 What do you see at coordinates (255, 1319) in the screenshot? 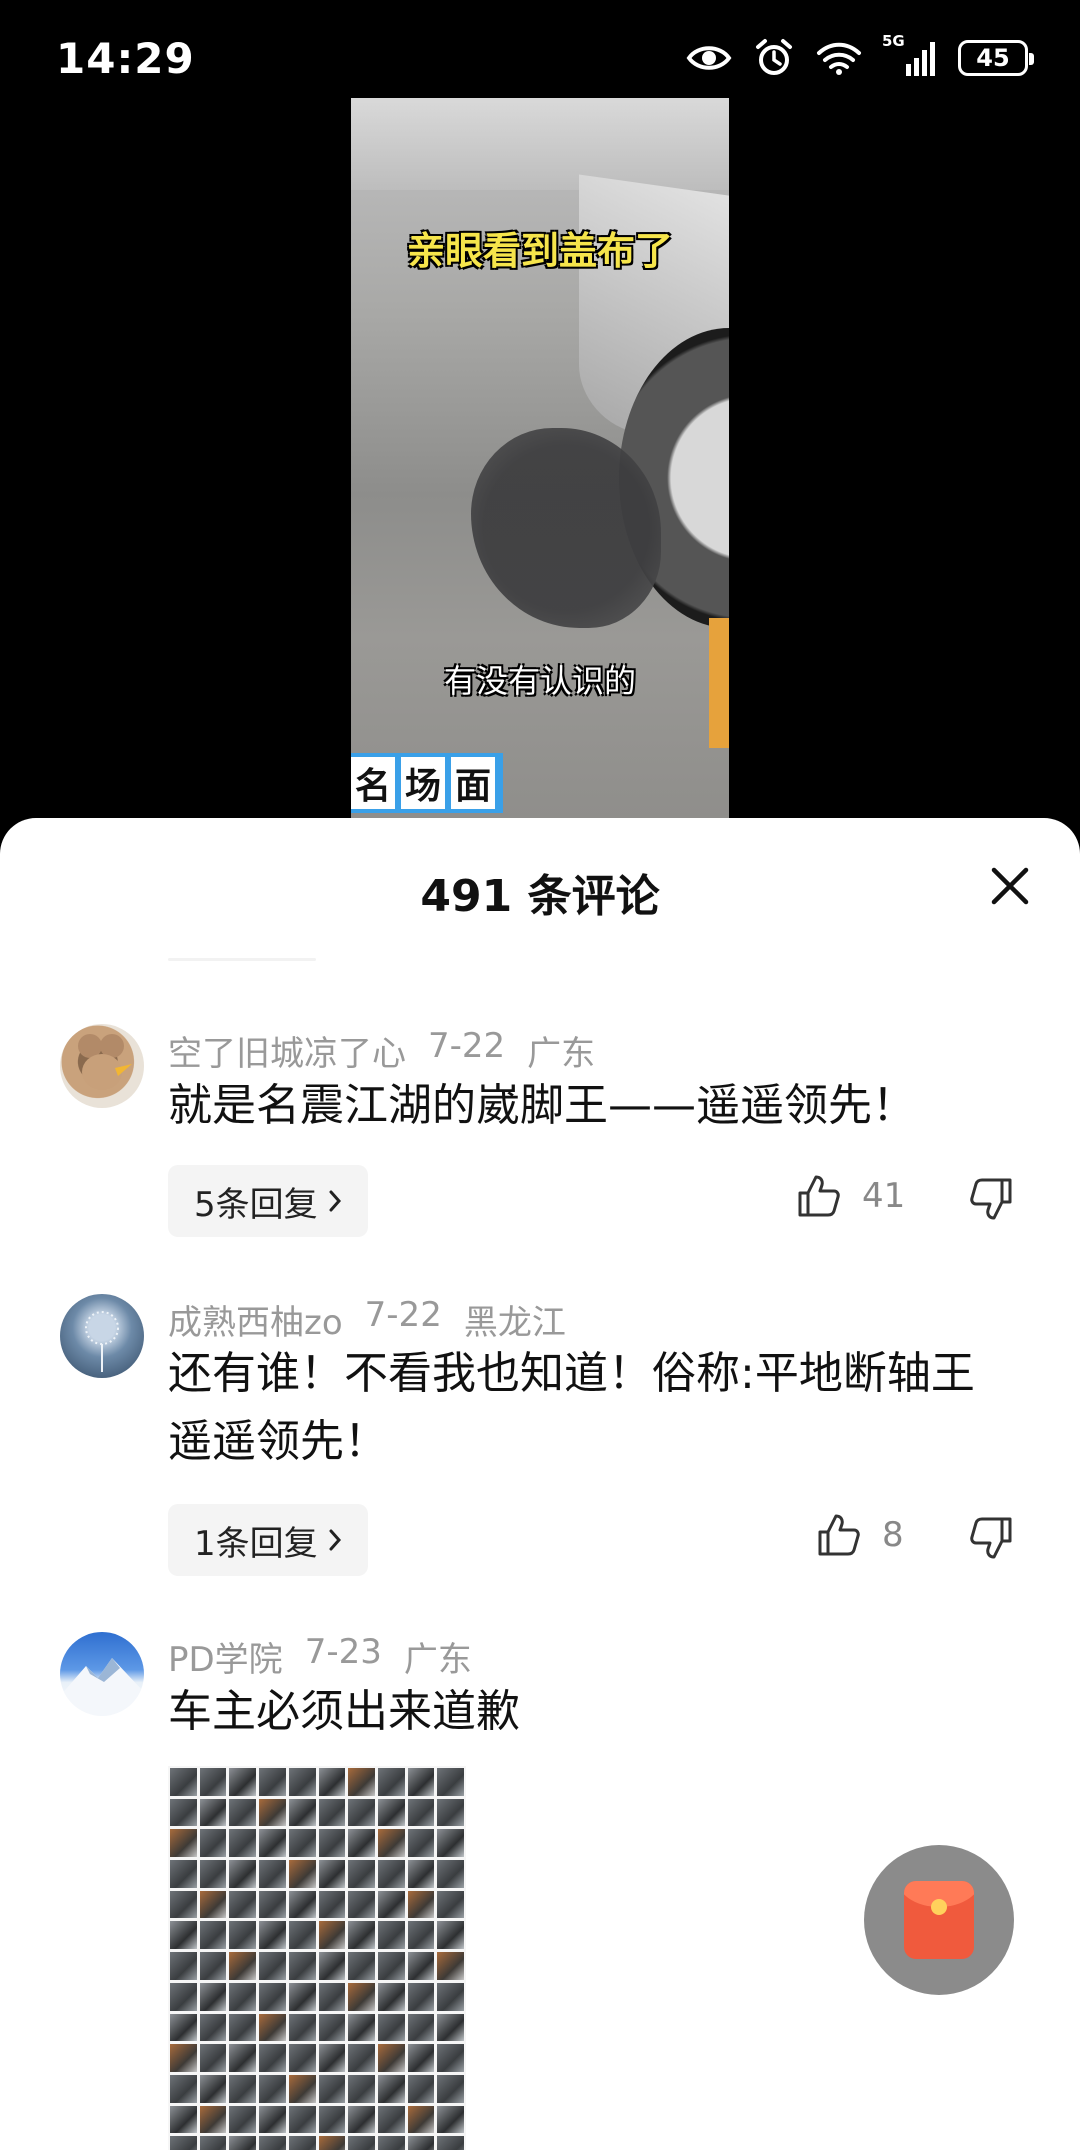
I see `comment-author: 成熟西柚zo` at bounding box center [255, 1319].